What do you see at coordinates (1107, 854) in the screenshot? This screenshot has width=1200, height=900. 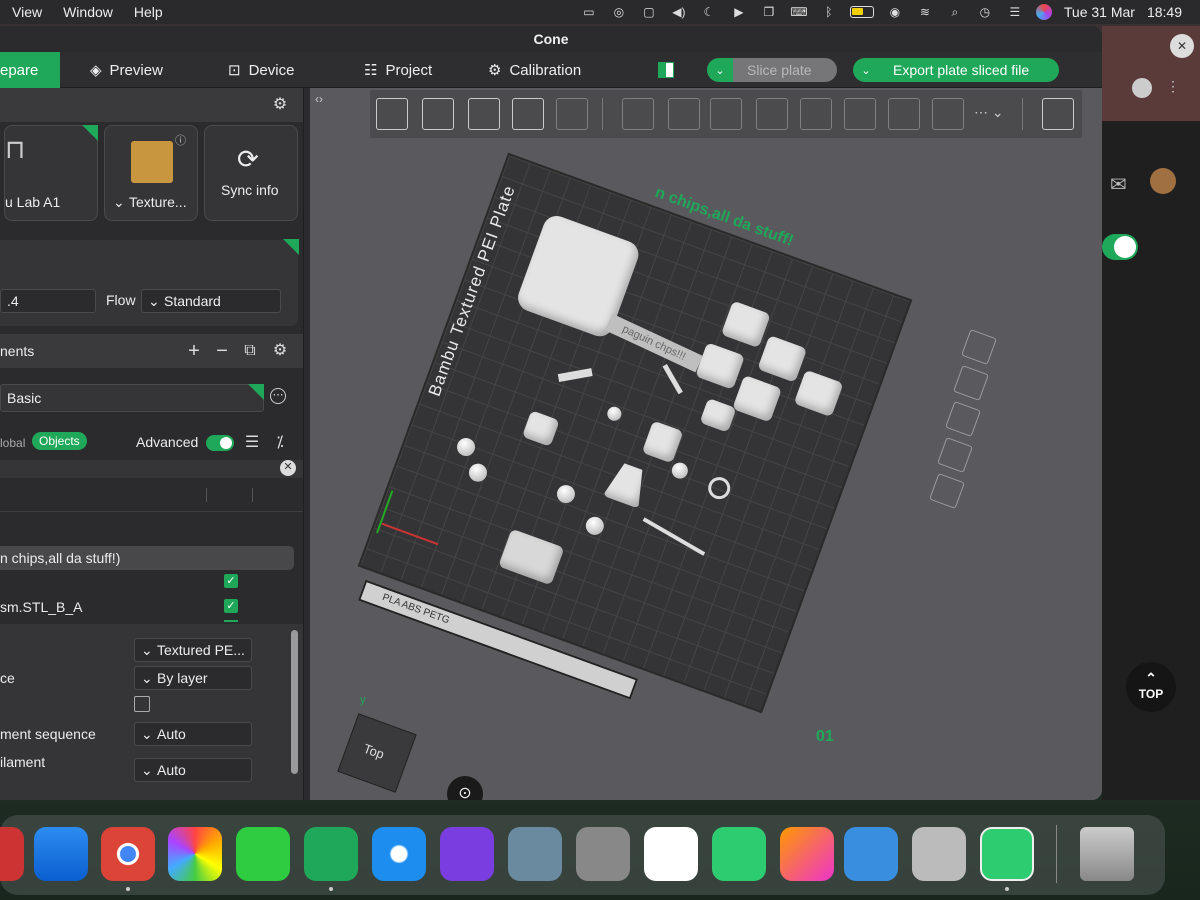 I see `trash-icon` at bounding box center [1107, 854].